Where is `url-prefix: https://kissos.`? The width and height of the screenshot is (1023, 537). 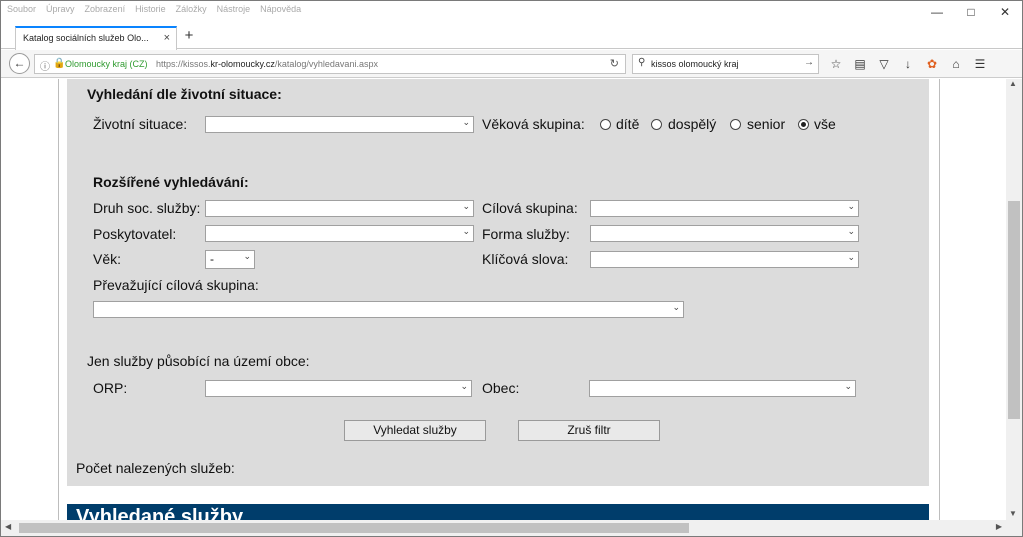 url-prefix: https://kissos. is located at coordinates (183, 64).